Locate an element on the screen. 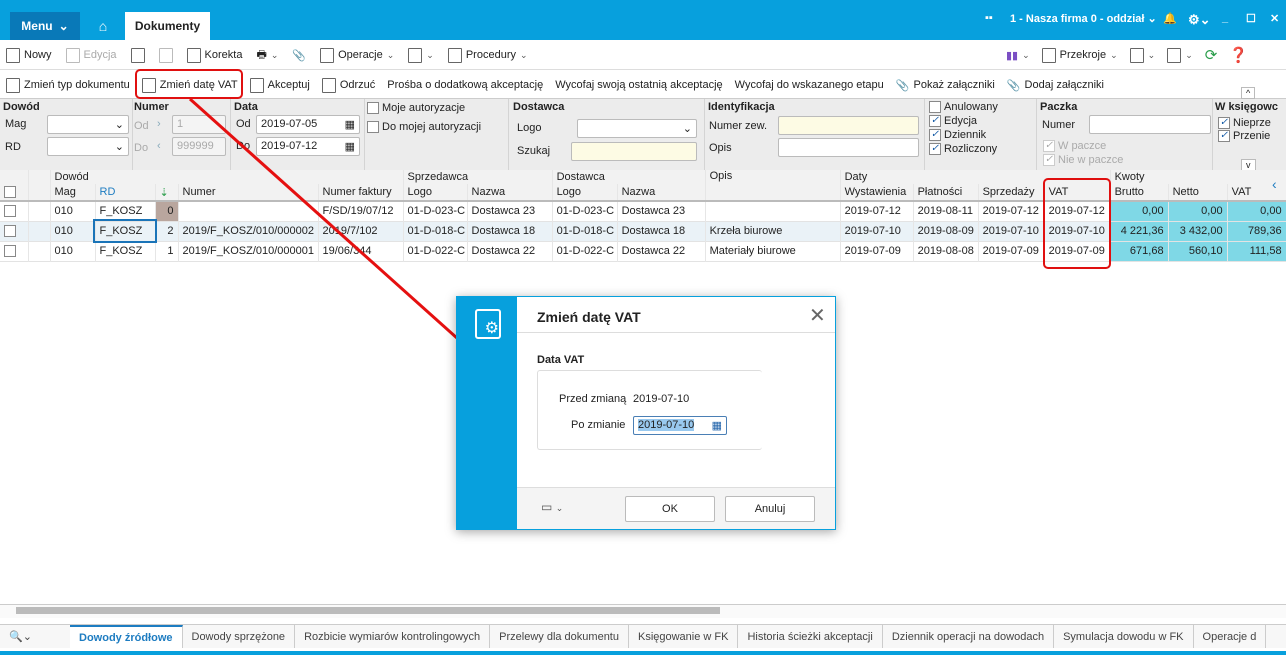 The height and width of the screenshot is (655, 1286). ok-button: OK is located at coordinates (670, 509).